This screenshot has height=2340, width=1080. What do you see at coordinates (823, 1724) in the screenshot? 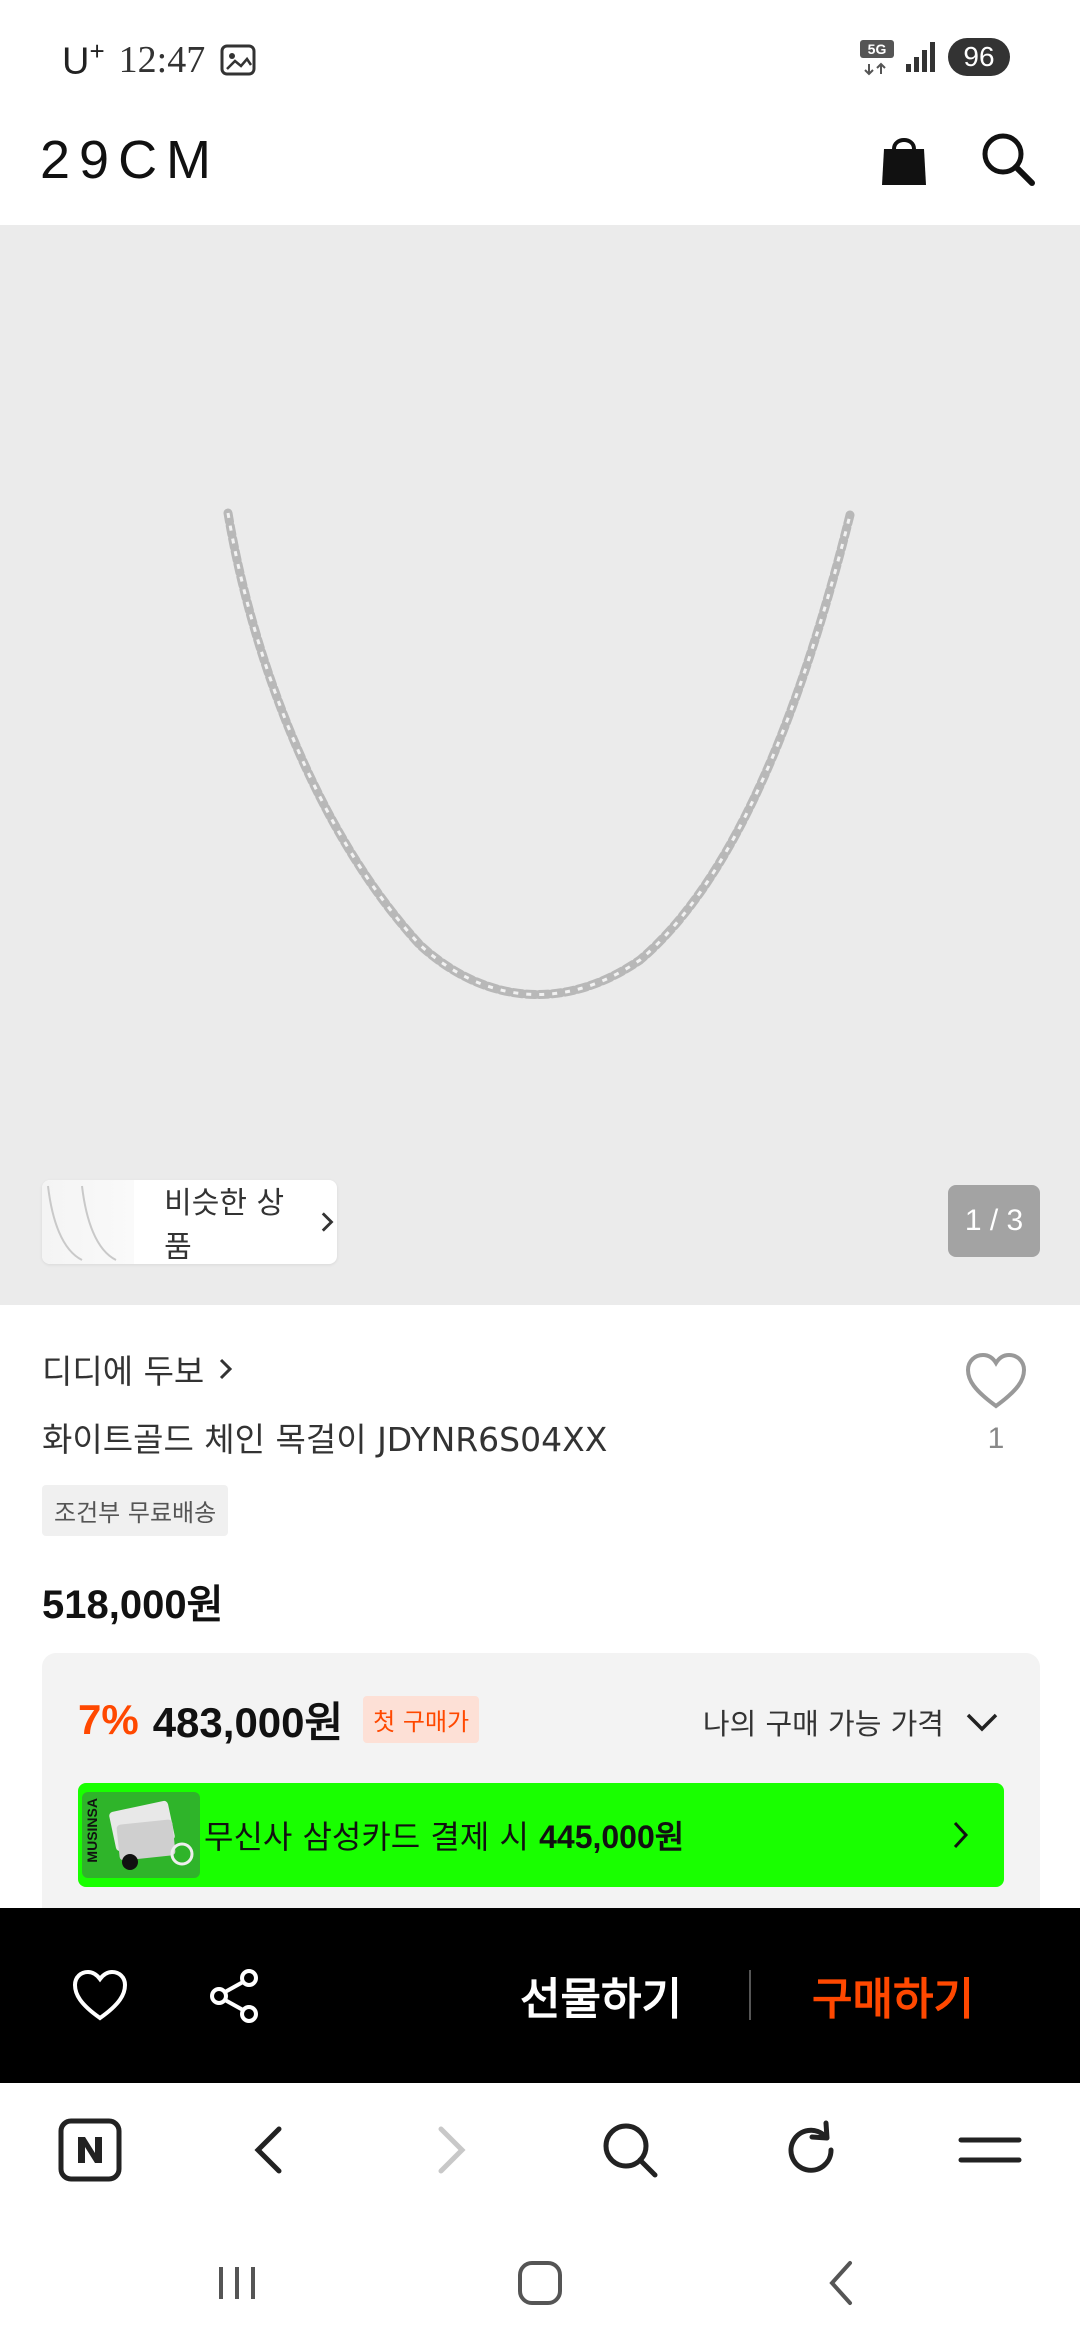
I see `my-price-label: 나의 구매 가능 가격` at bounding box center [823, 1724].